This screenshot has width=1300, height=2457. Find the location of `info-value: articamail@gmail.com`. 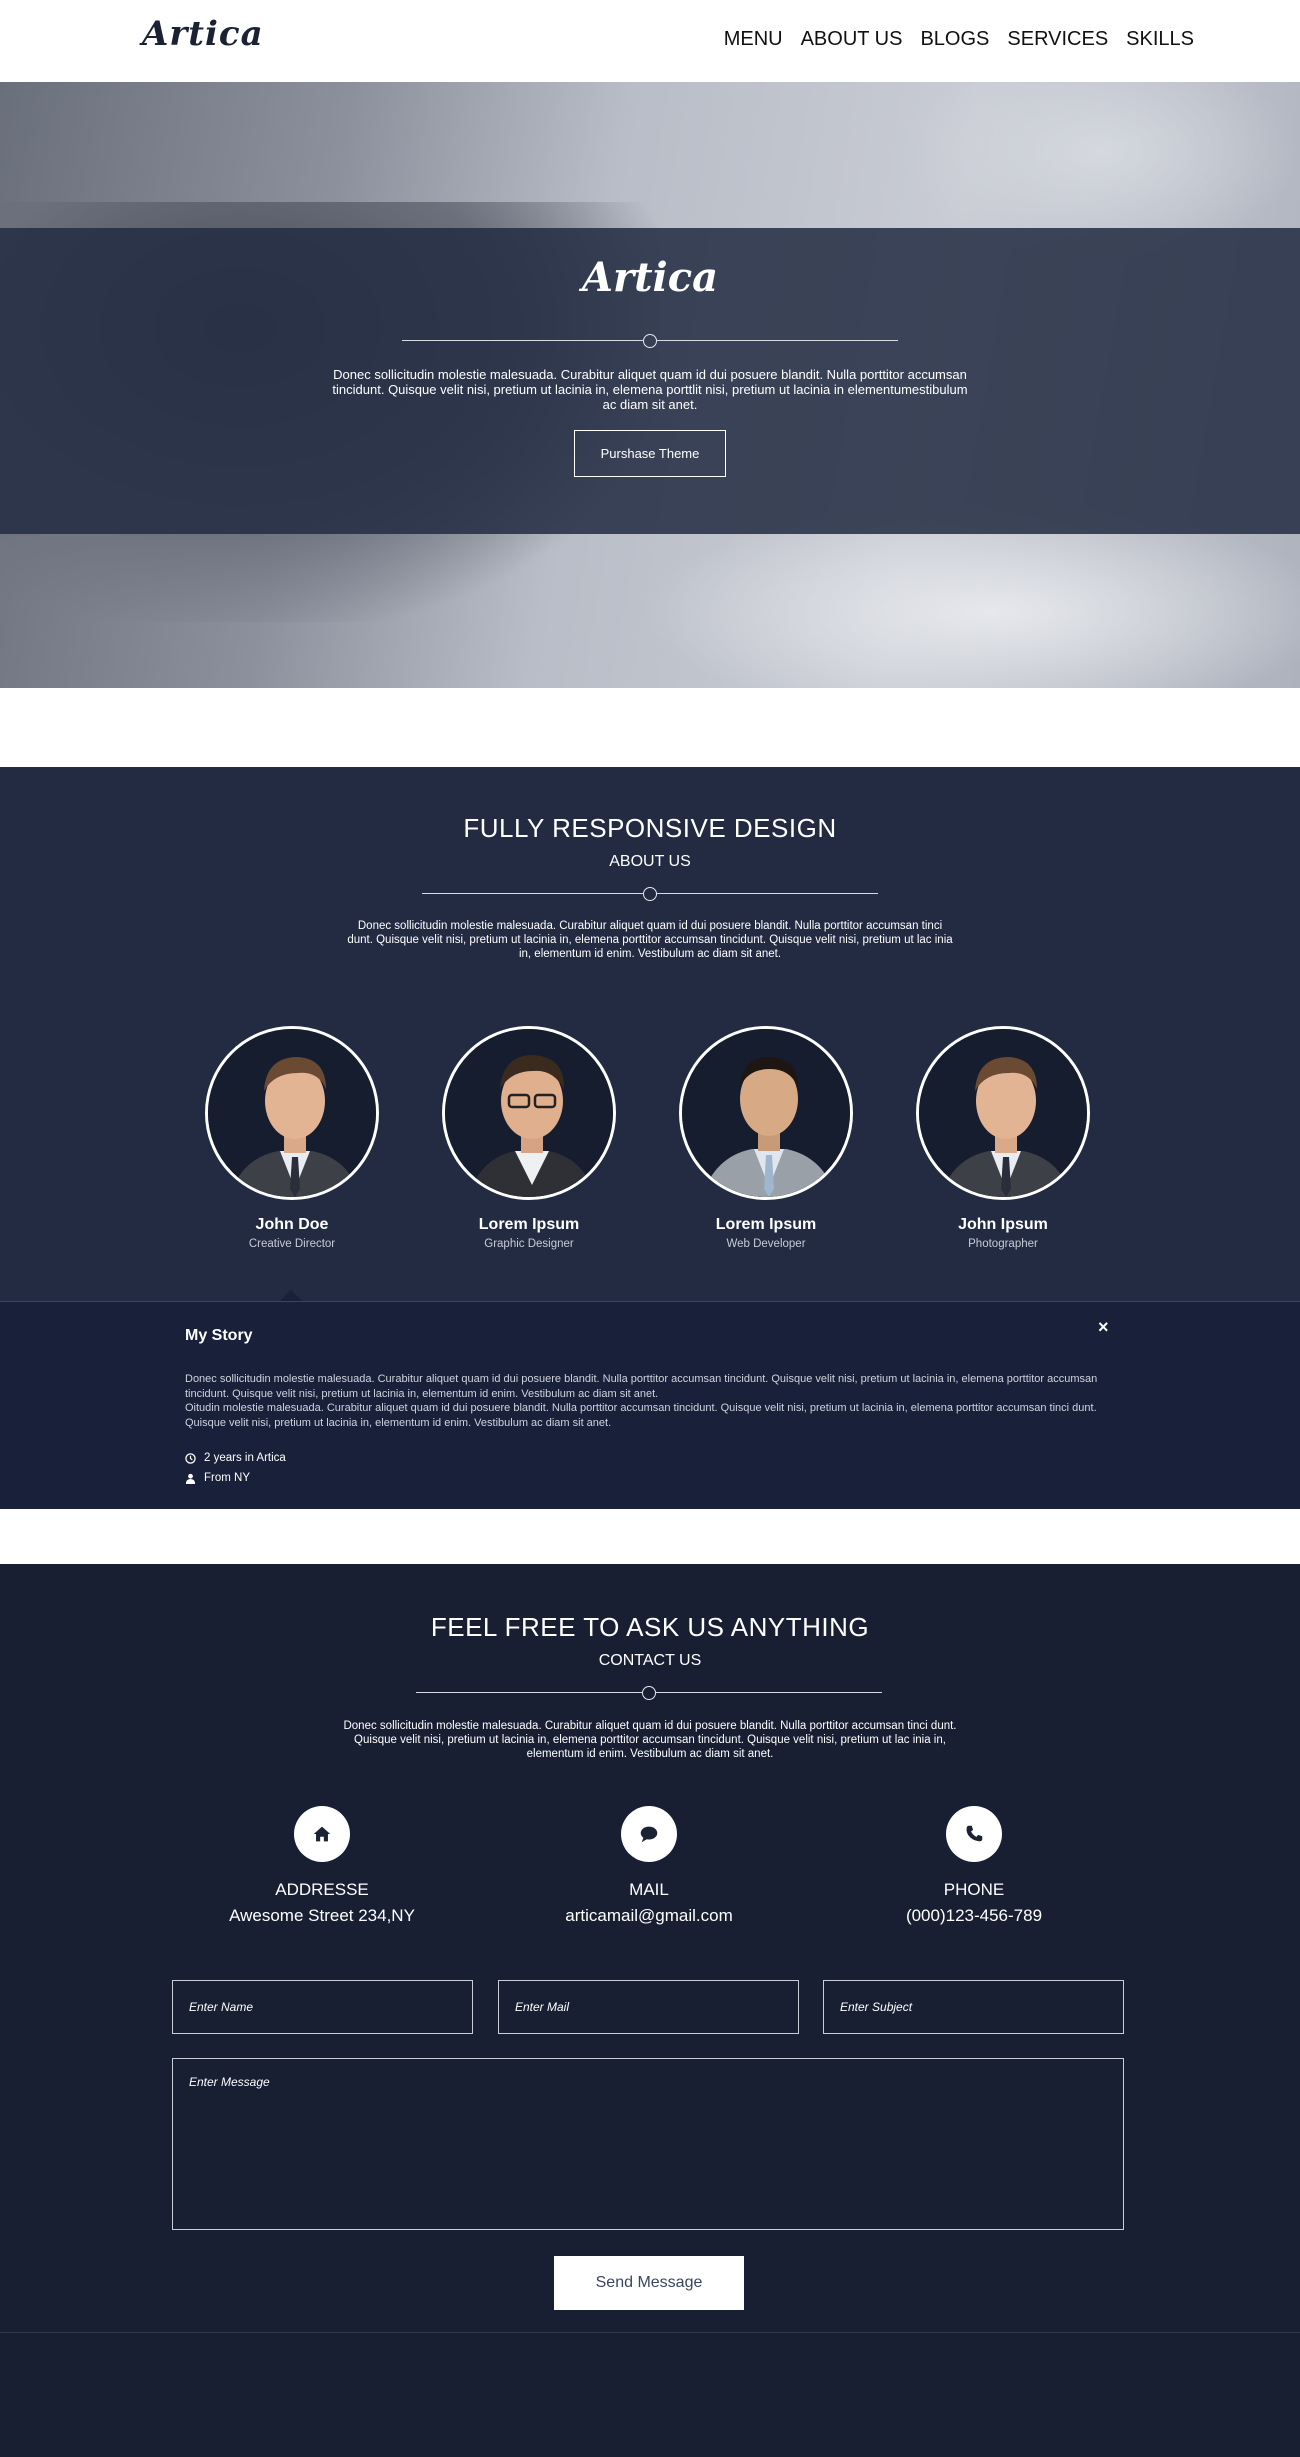

info-value: articamail@gmail.com is located at coordinates (649, 1915).